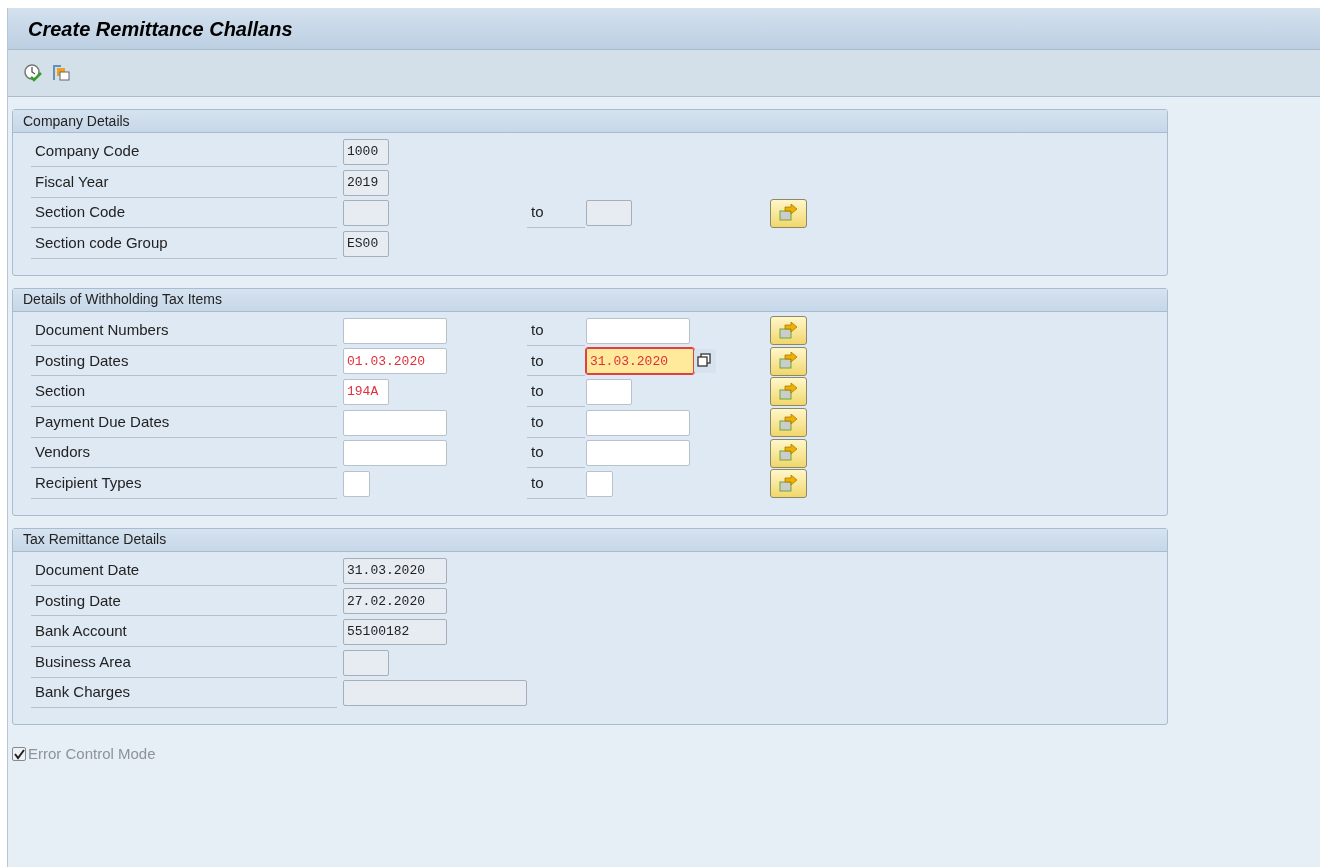  I want to click on field-label: Bank Account, so click(184, 631).